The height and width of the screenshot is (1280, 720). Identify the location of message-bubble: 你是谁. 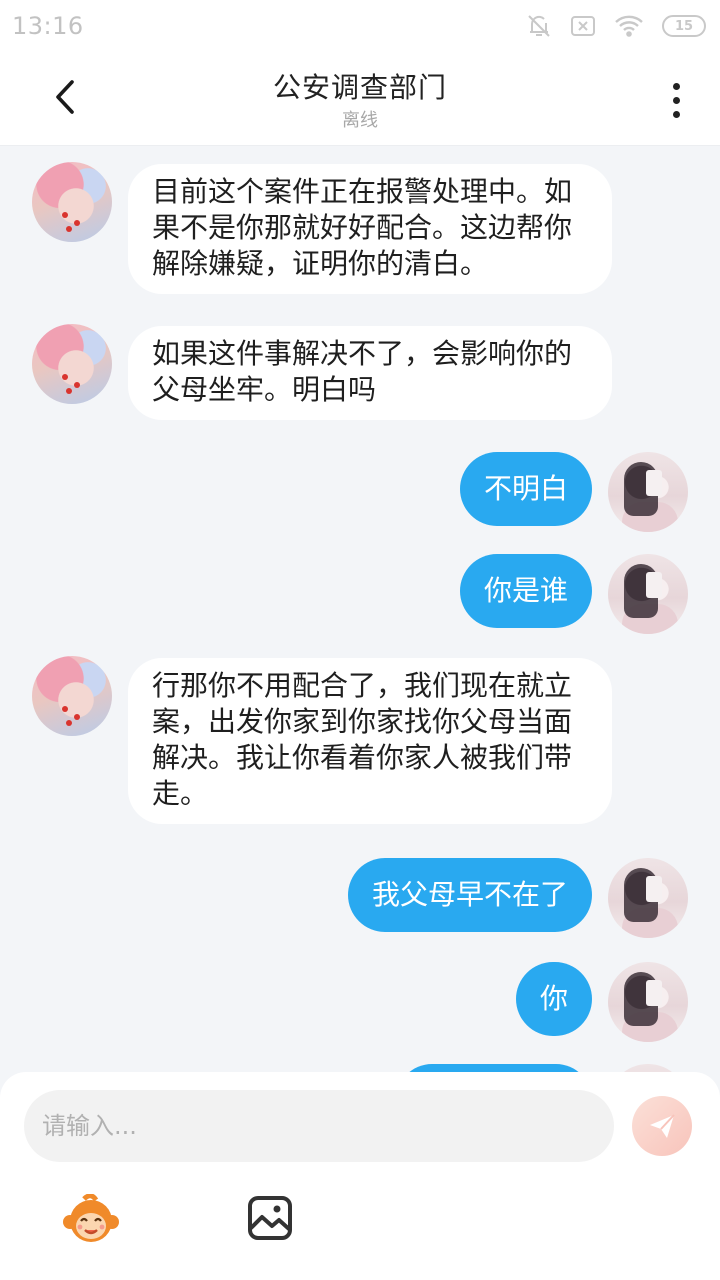
(525, 591).